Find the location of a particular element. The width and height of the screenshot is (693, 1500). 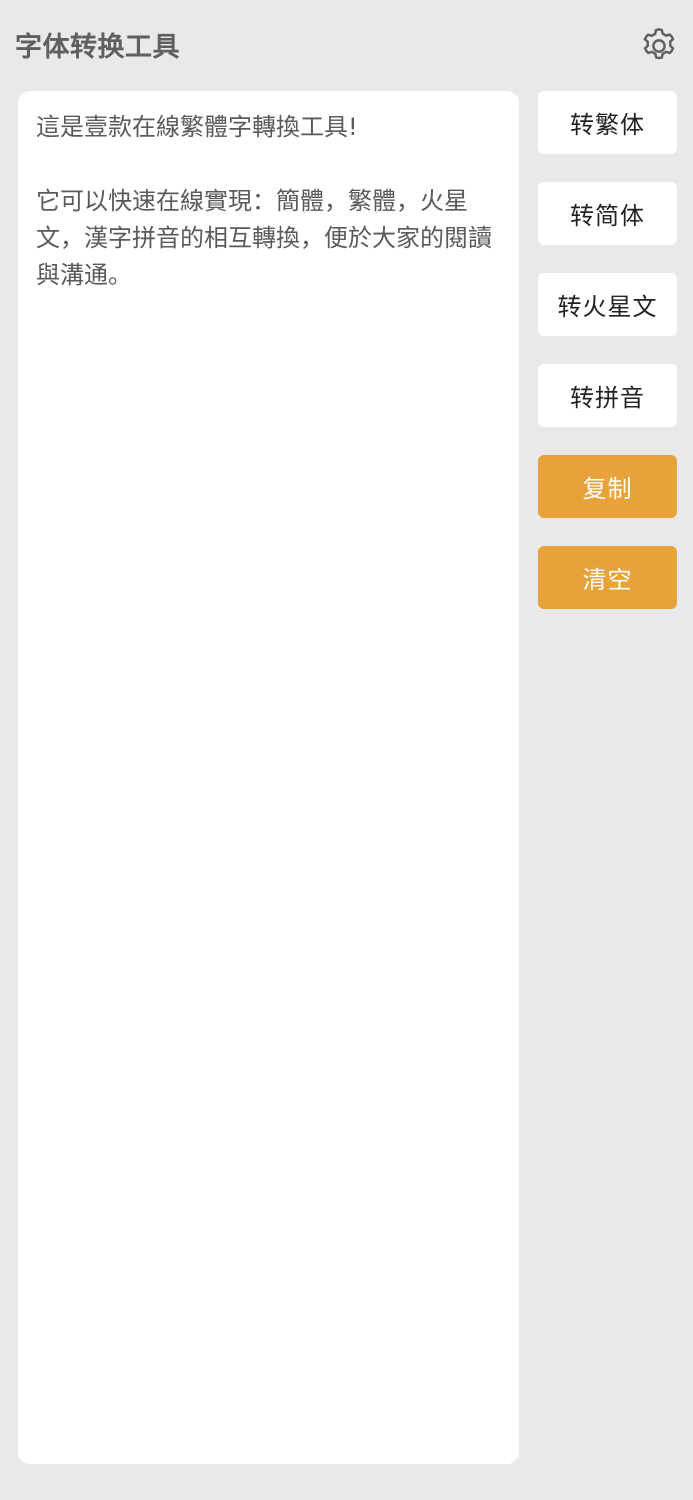

to-traditional-button: 转繁体 is located at coordinates (607, 122).